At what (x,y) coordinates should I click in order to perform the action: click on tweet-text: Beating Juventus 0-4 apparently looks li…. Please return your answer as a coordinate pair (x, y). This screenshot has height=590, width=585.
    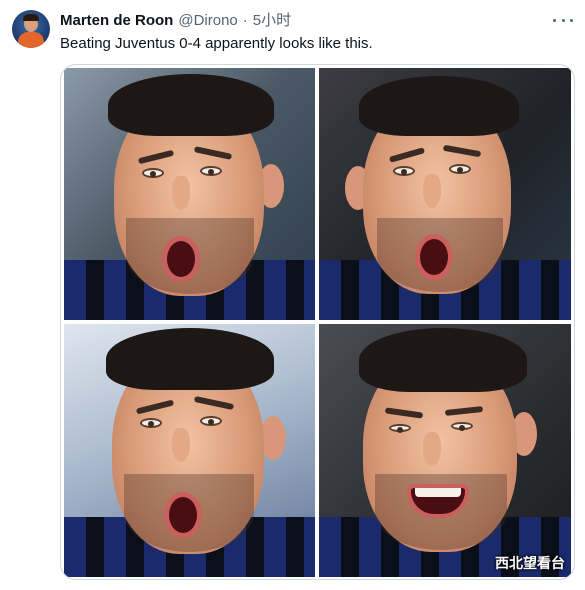
    Looking at the image, I should click on (216, 43).